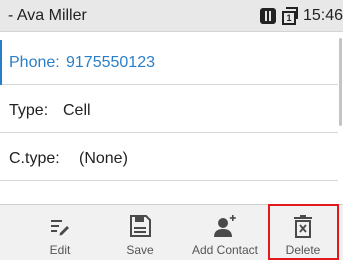 The height and width of the screenshot is (260, 343). I want to click on delete-button: Delete, so click(303, 232).